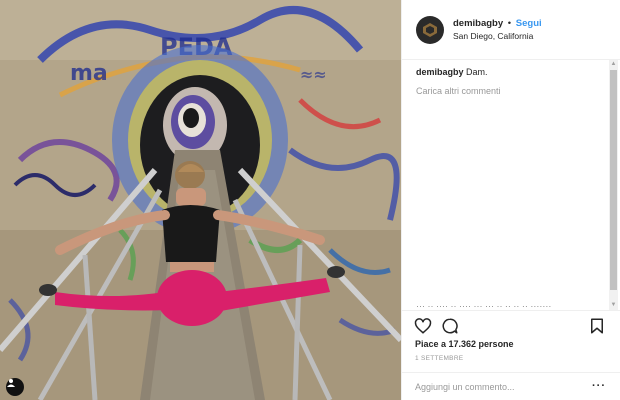  What do you see at coordinates (439, 358) in the screenshot?
I see `post-date: 1 SETTEMBRE` at bounding box center [439, 358].